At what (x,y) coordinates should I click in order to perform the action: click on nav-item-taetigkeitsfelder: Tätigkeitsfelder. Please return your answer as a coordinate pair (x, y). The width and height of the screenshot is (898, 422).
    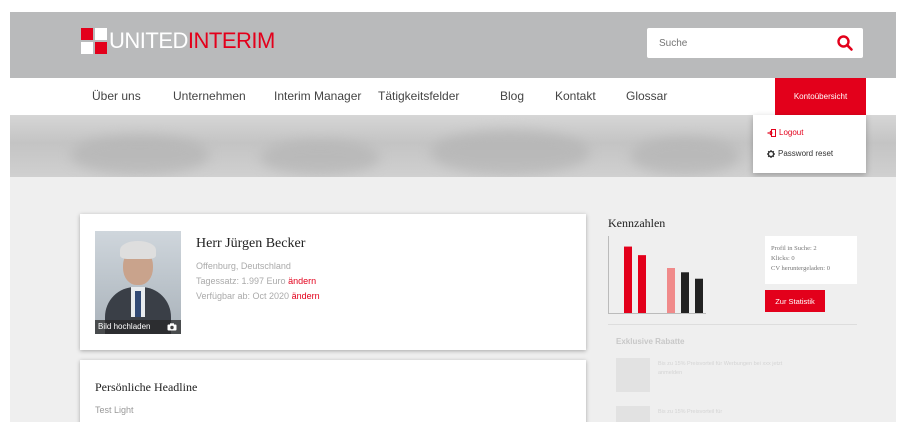
    Looking at the image, I should click on (418, 96).